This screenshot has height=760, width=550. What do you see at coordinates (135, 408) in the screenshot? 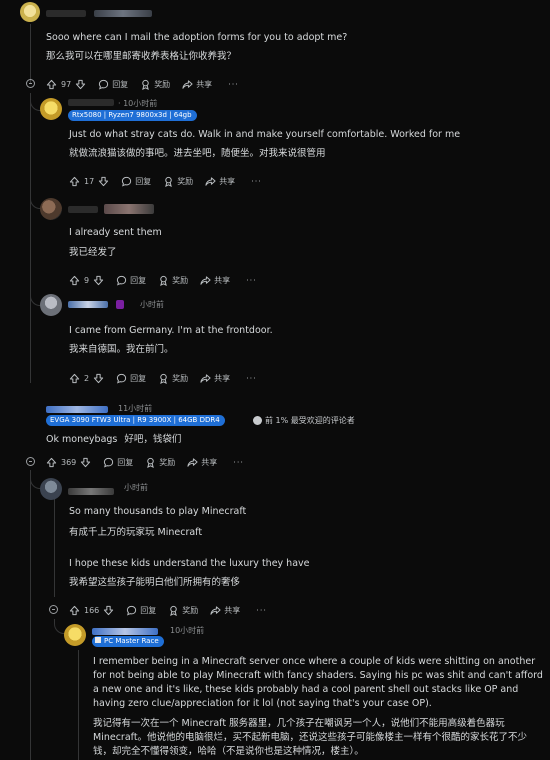
I see `comment-timestamp: 11小时前` at bounding box center [135, 408].